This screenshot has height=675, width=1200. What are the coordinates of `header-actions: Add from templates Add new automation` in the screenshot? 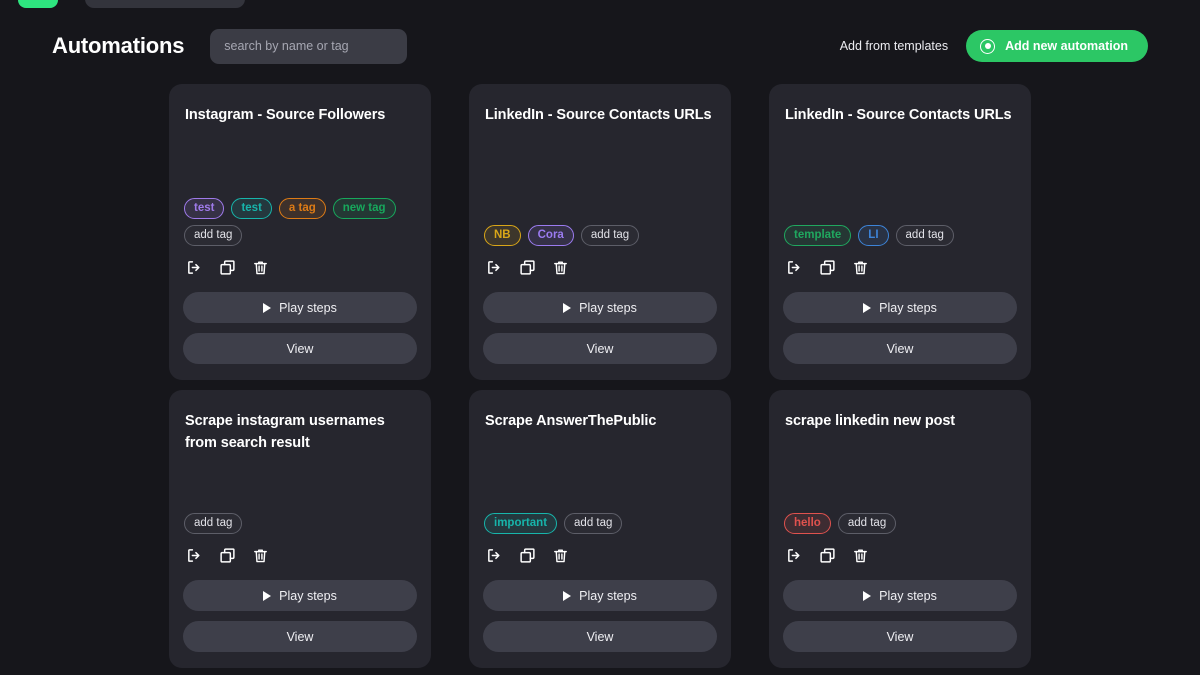 It's located at (994, 46).